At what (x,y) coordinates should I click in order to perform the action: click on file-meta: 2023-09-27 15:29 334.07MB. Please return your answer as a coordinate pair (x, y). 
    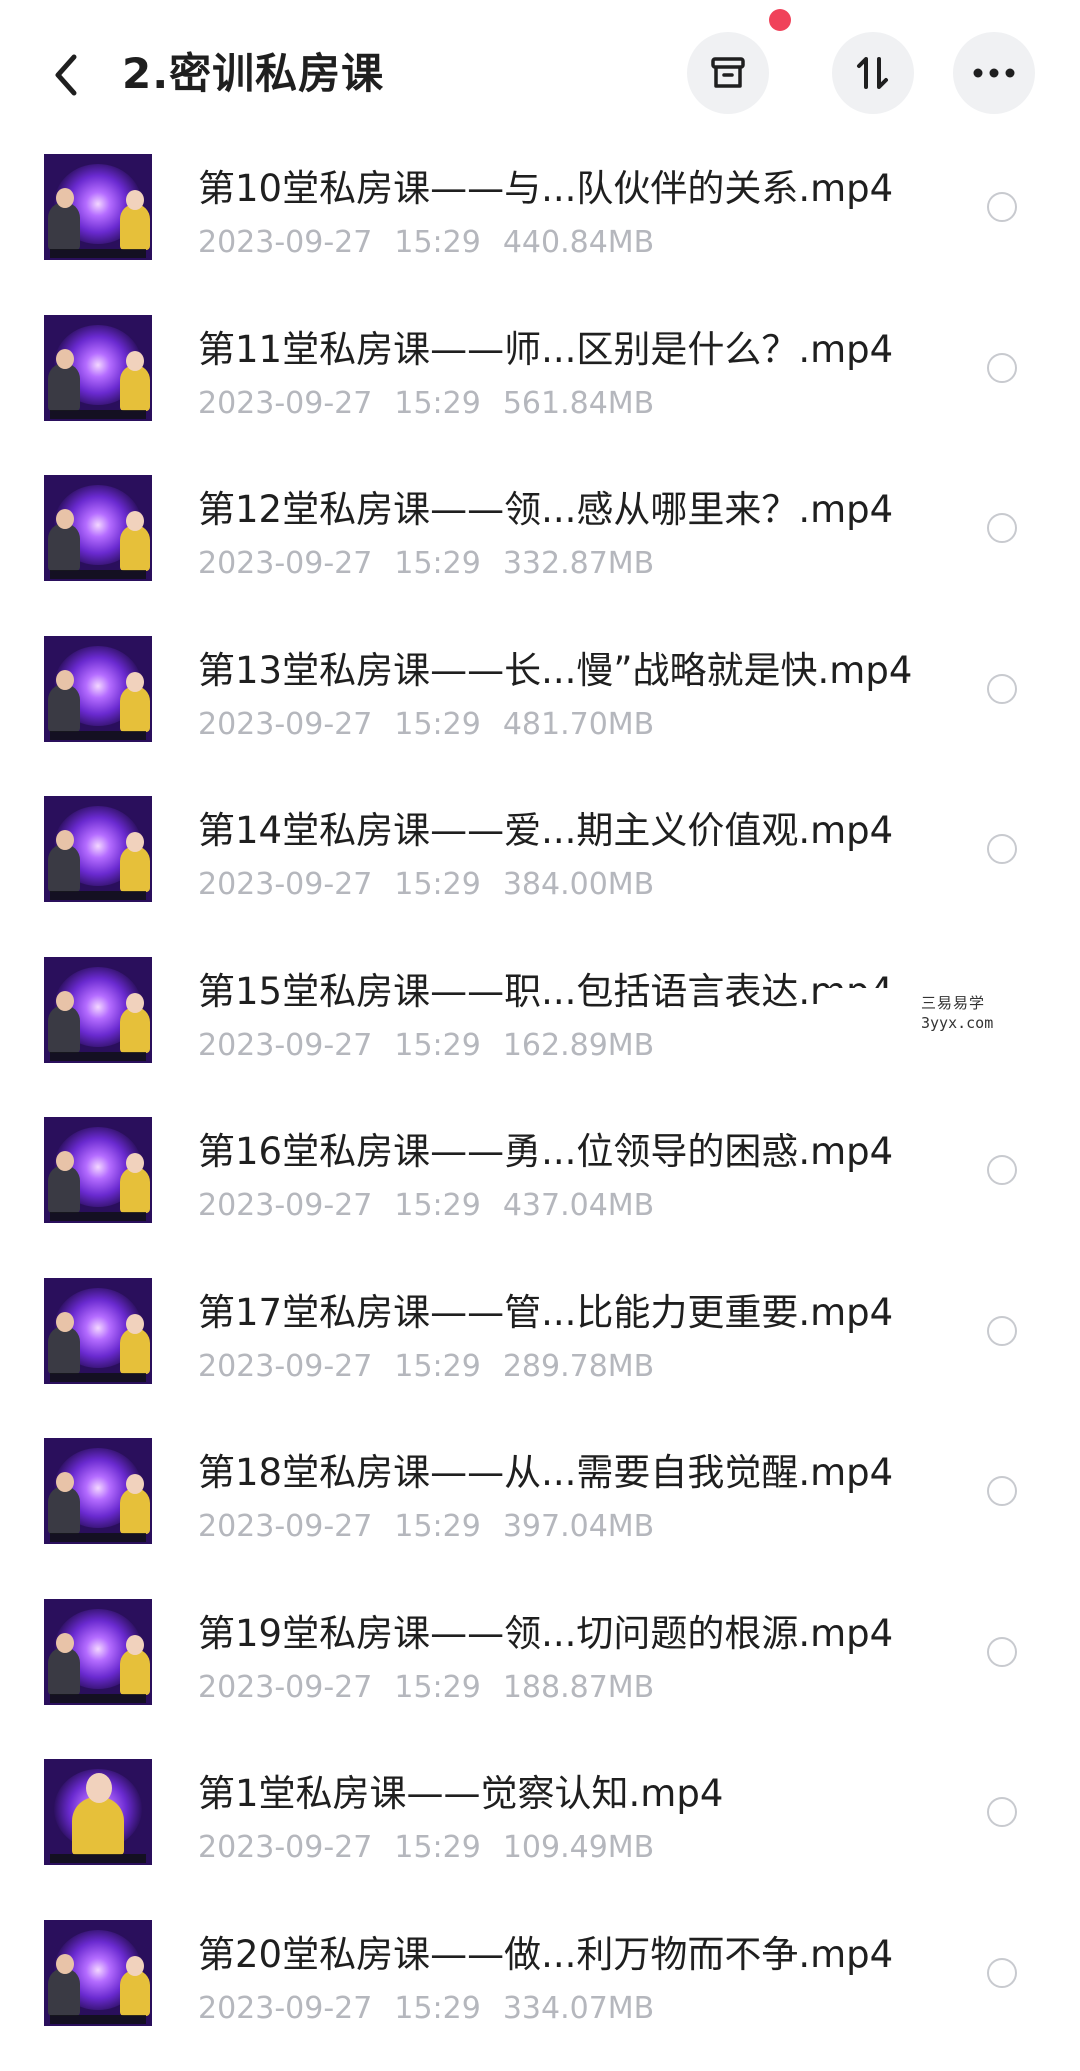
    Looking at the image, I should click on (437, 2009).